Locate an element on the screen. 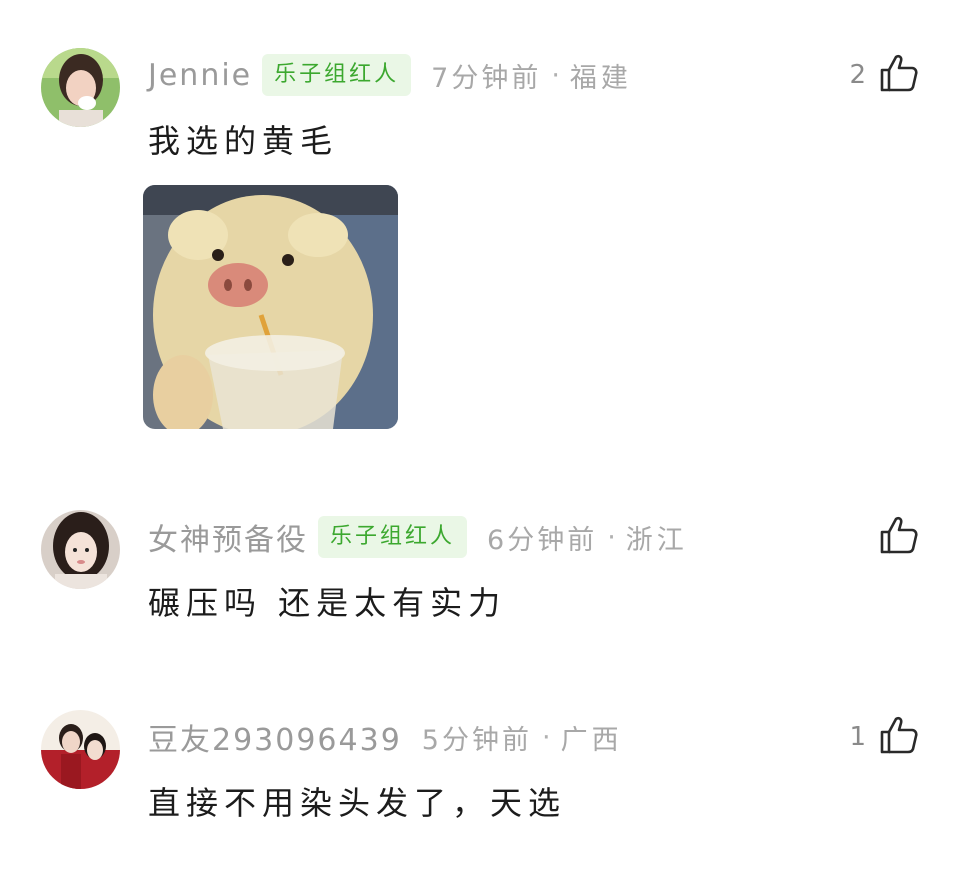 The image size is (964, 873). username: 女神预备役 is located at coordinates (228, 537).